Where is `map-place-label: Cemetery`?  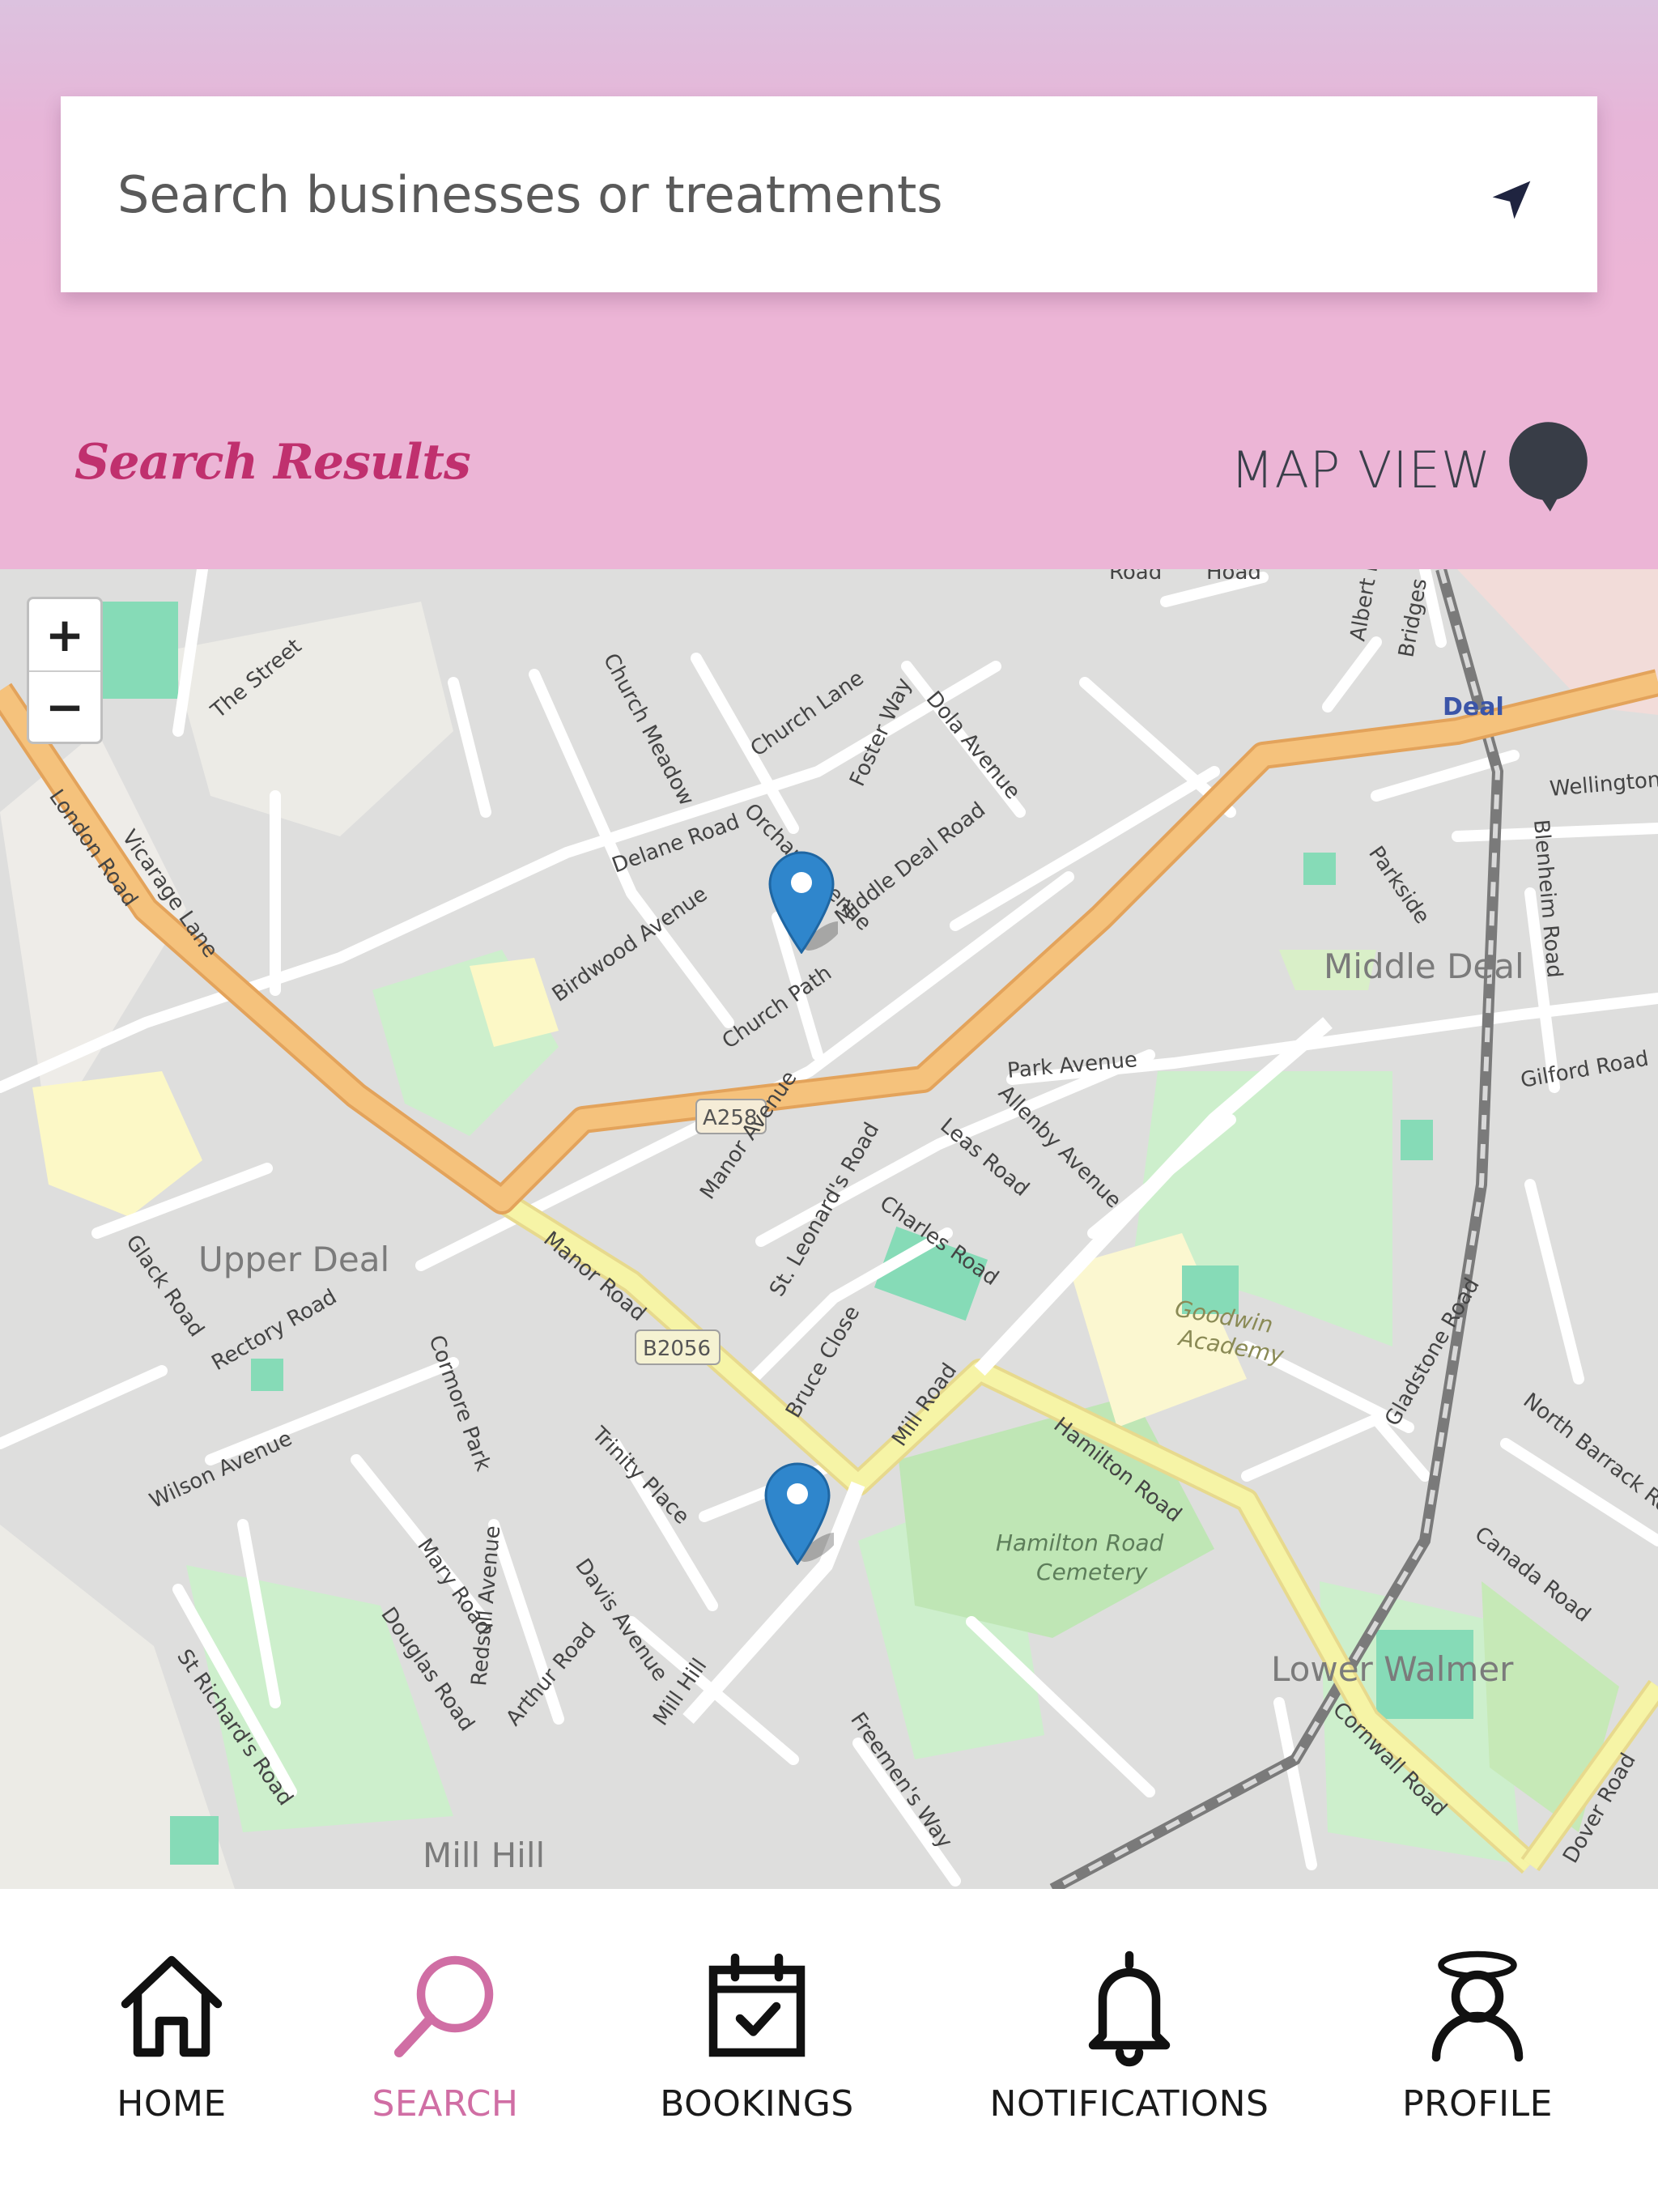
map-place-label: Cemetery is located at coordinates (1092, 1572).